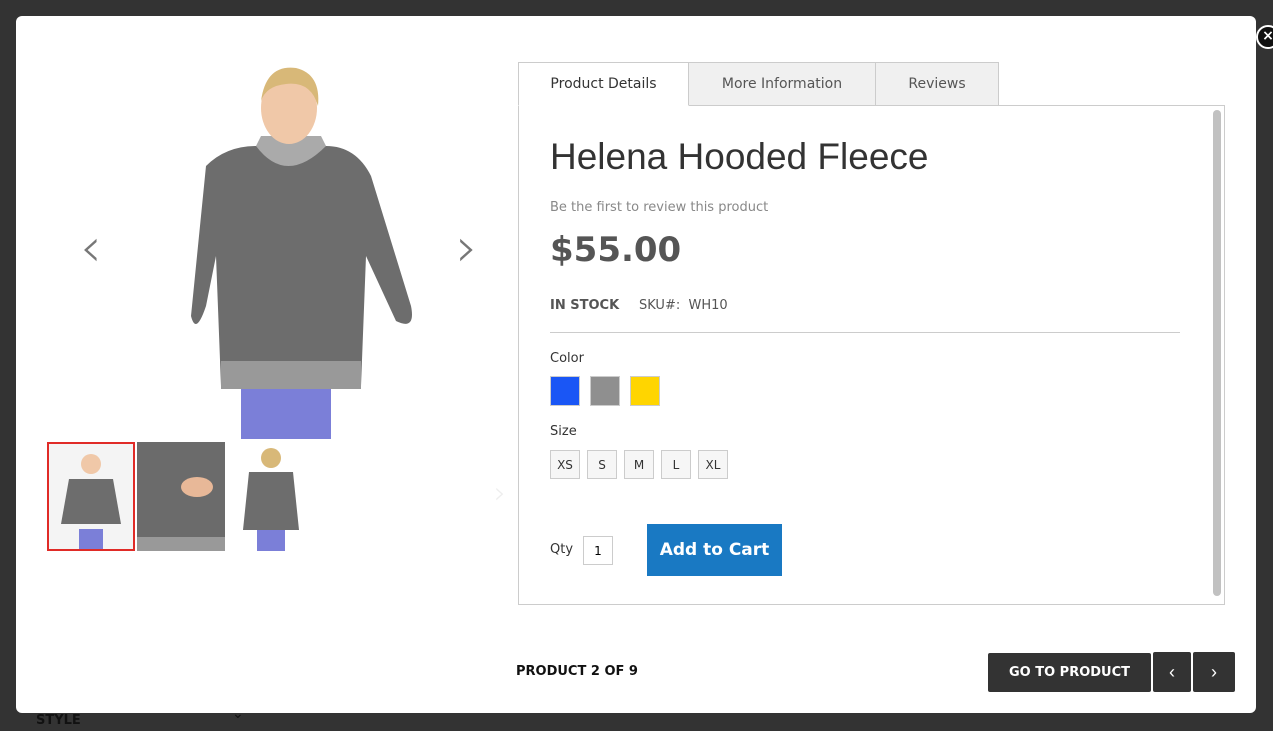 The height and width of the screenshot is (731, 1273). What do you see at coordinates (602, 464) in the screenshot?
I see `size-s: S` at bounding box center [602, 464].